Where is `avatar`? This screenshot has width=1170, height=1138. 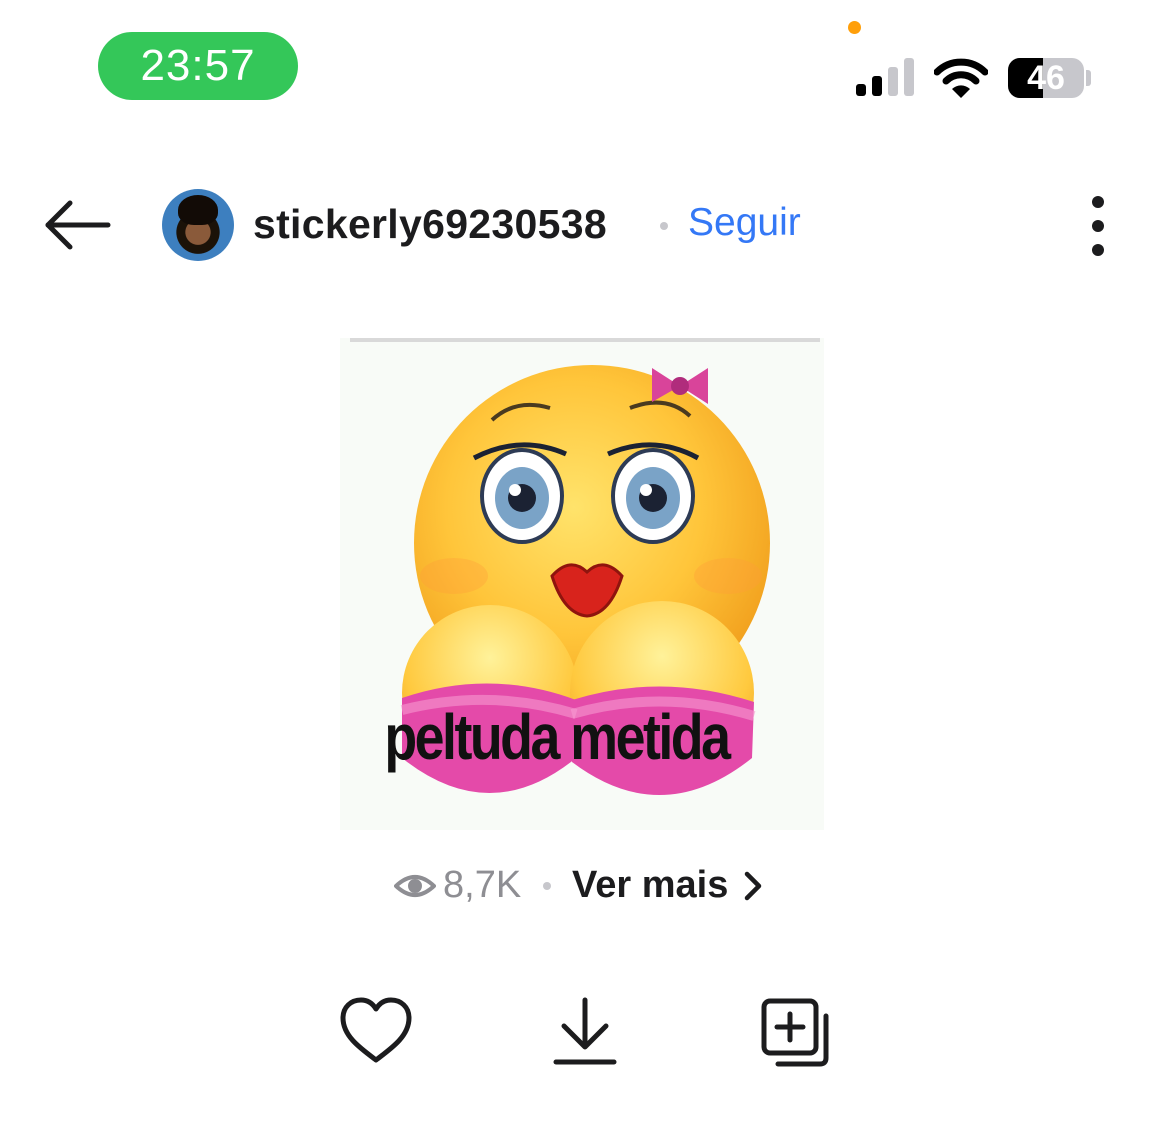
avatar is located at coordinates (198, 225).